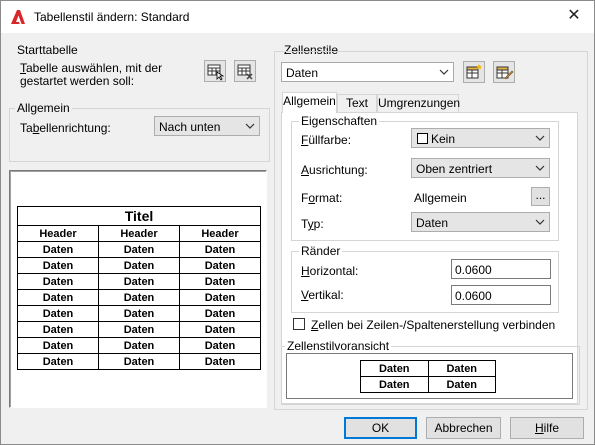  Describe the element at coordinates (339, 121) in the screenshot. I see `properties-legend: Eigenschaften` at that location.